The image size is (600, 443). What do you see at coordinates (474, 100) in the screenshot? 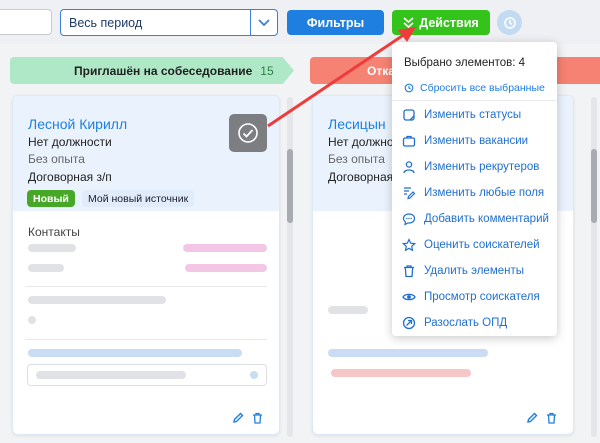
I see `menu-divider` at bounding box center [474, 100].